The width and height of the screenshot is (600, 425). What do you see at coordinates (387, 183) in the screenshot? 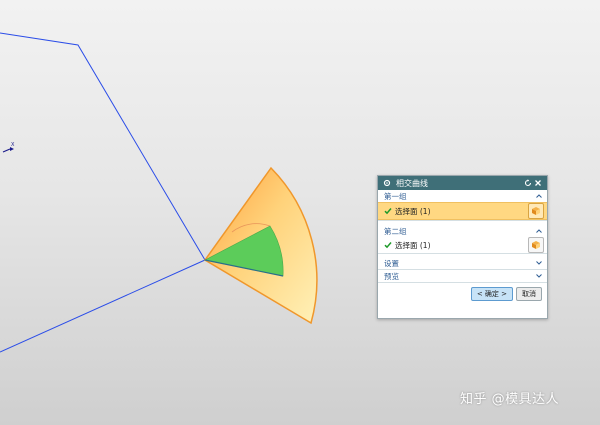
I see `gear-icon` at bounding box center [387, 183].